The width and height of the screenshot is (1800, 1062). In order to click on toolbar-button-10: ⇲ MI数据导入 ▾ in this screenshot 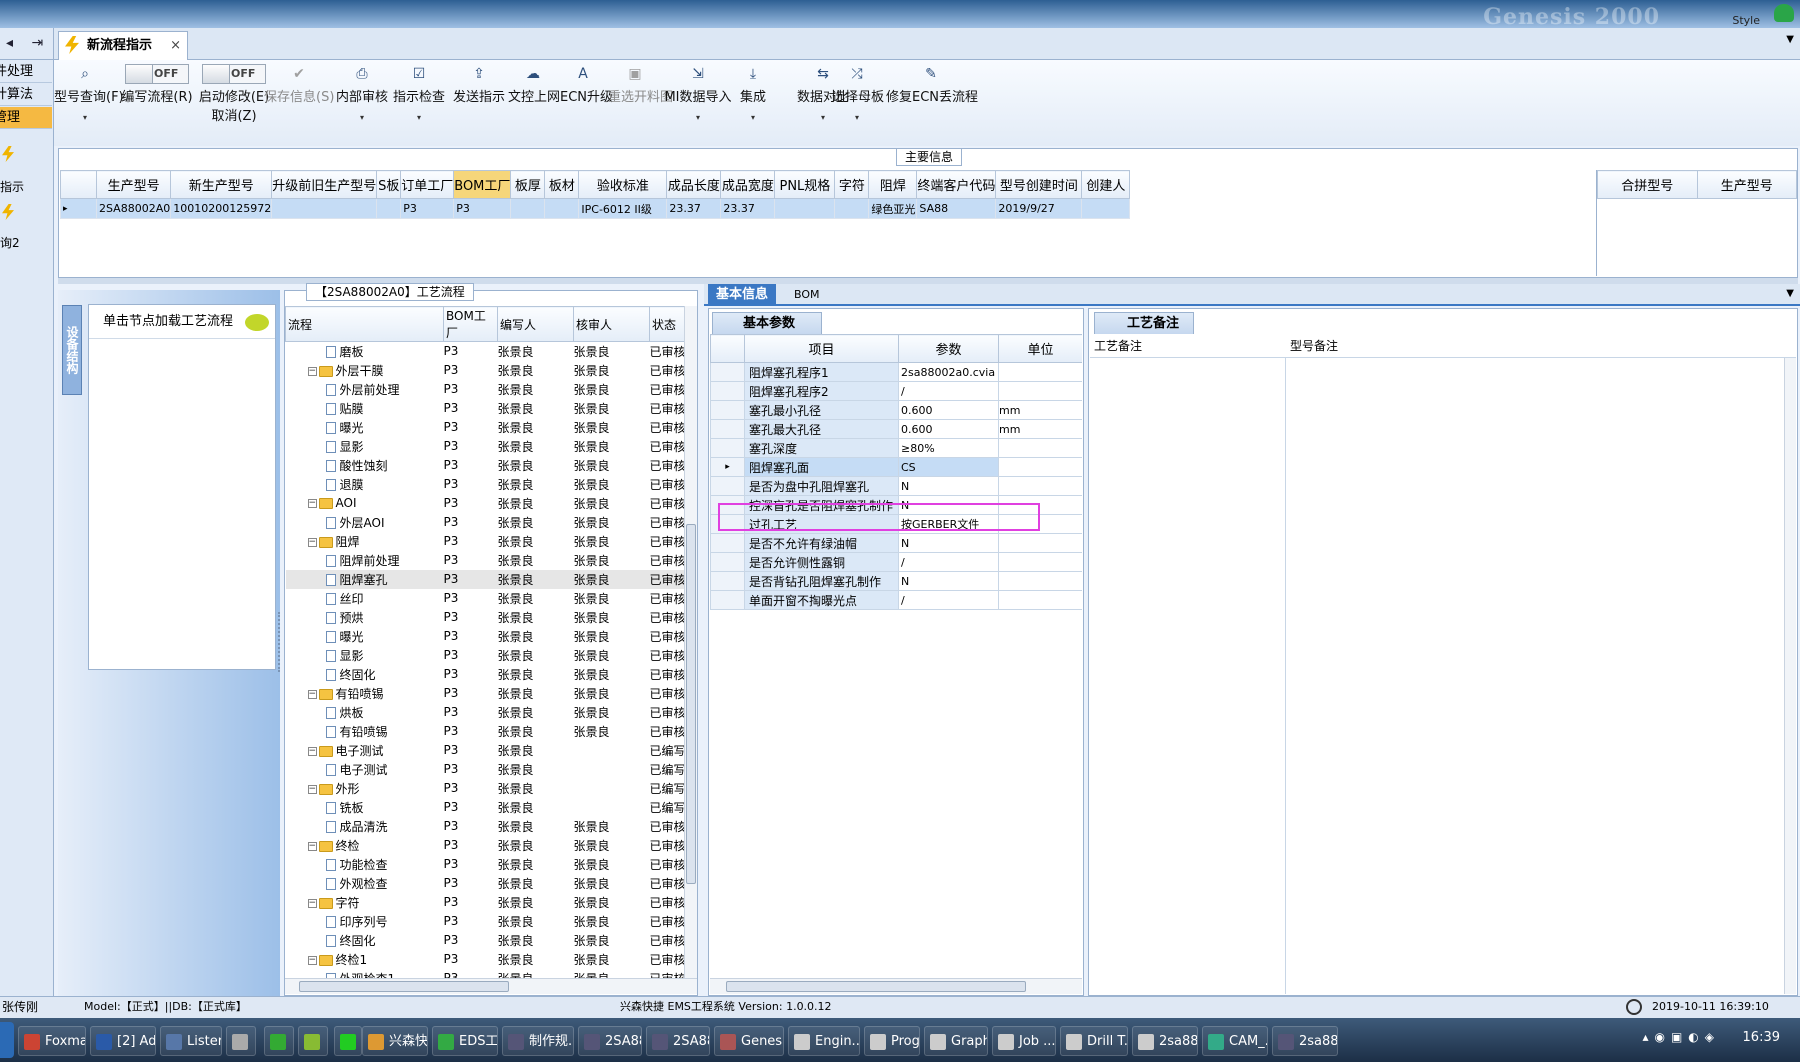, I will do `click(698, 104)`.